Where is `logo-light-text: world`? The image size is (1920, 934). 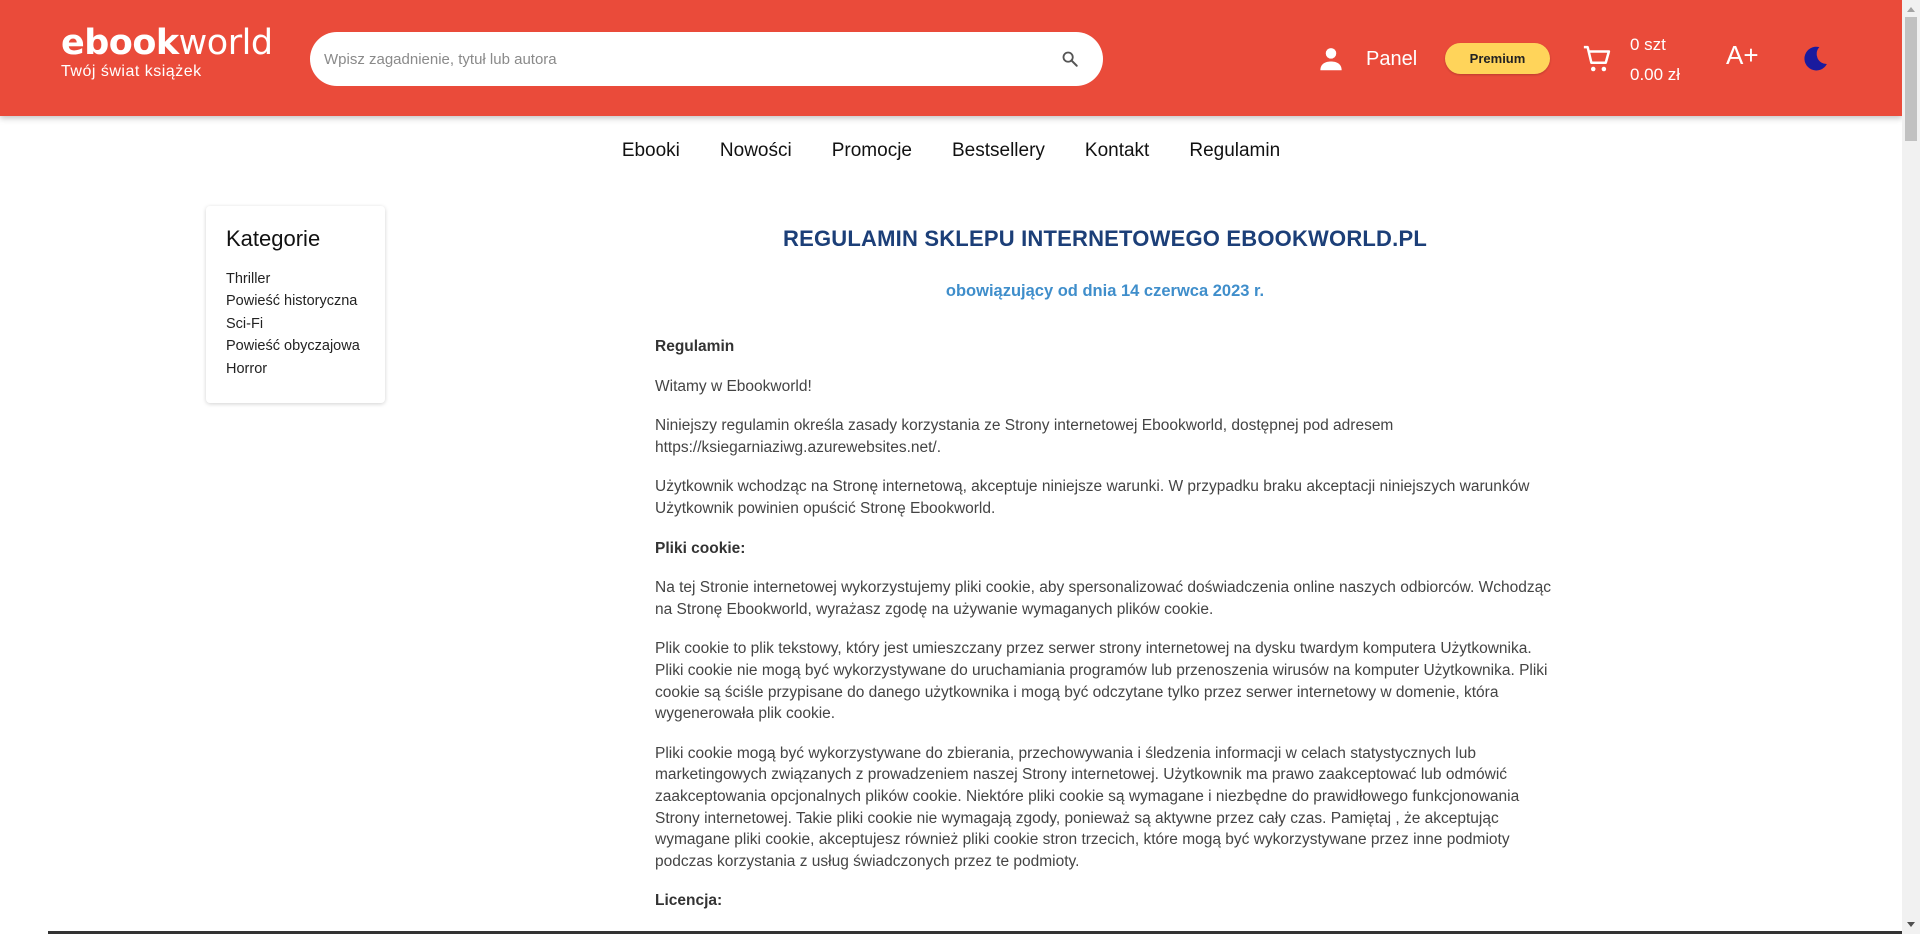
logo-light-text: world is located at coordinates (225, 43).